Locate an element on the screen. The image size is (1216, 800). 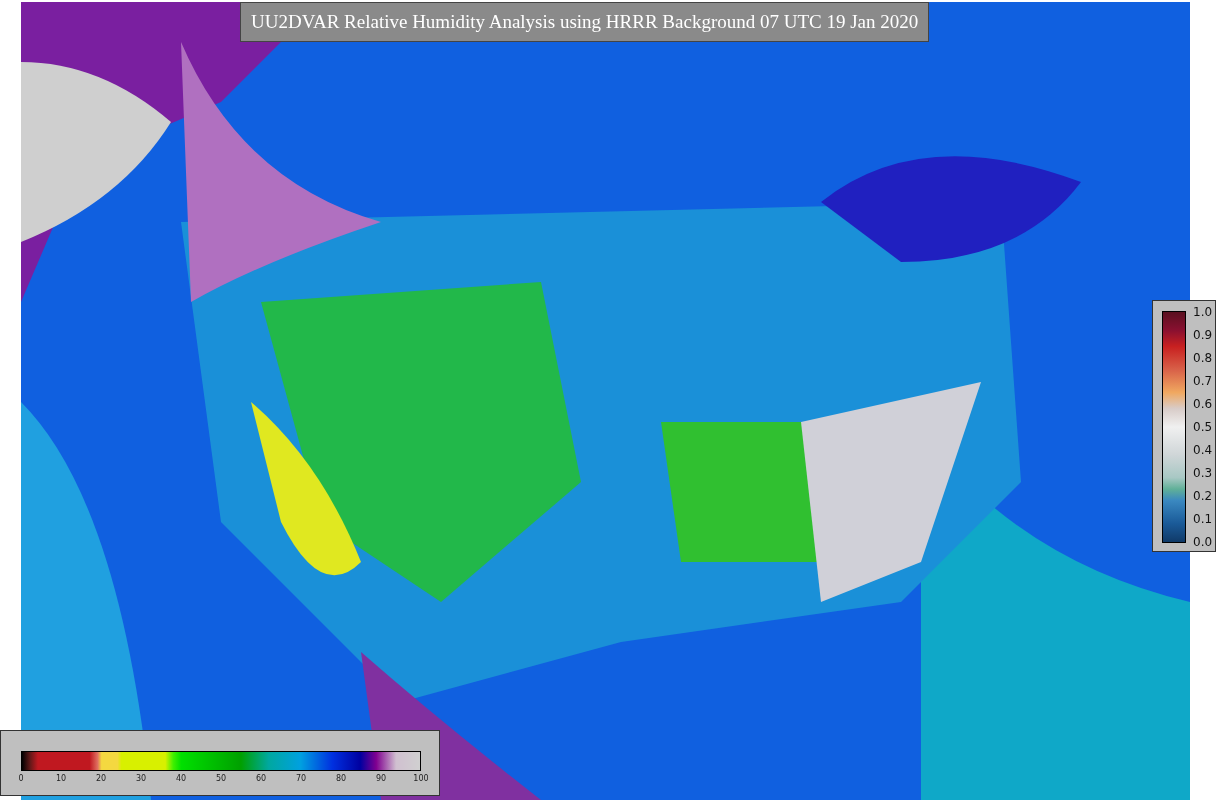
scale-label: 20 is located at coordinates (101, 778).